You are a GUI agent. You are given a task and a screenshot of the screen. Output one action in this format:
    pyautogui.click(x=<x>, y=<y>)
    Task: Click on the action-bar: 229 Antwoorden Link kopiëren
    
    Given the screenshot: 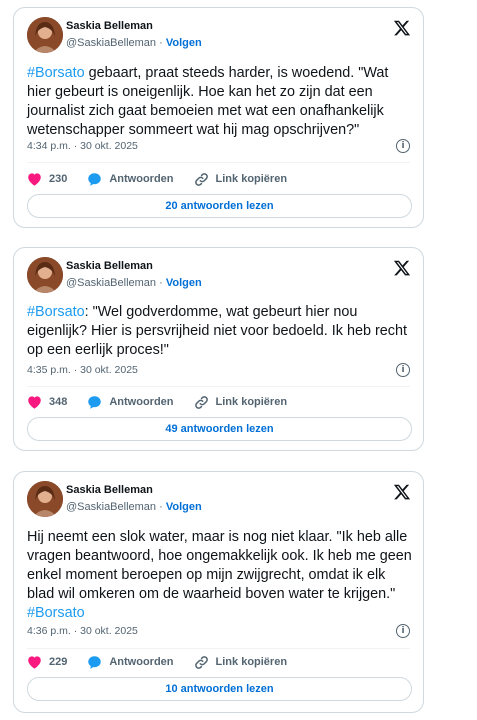 What is the action you would take?
    pyautogui.click(x=218, y=662)
    